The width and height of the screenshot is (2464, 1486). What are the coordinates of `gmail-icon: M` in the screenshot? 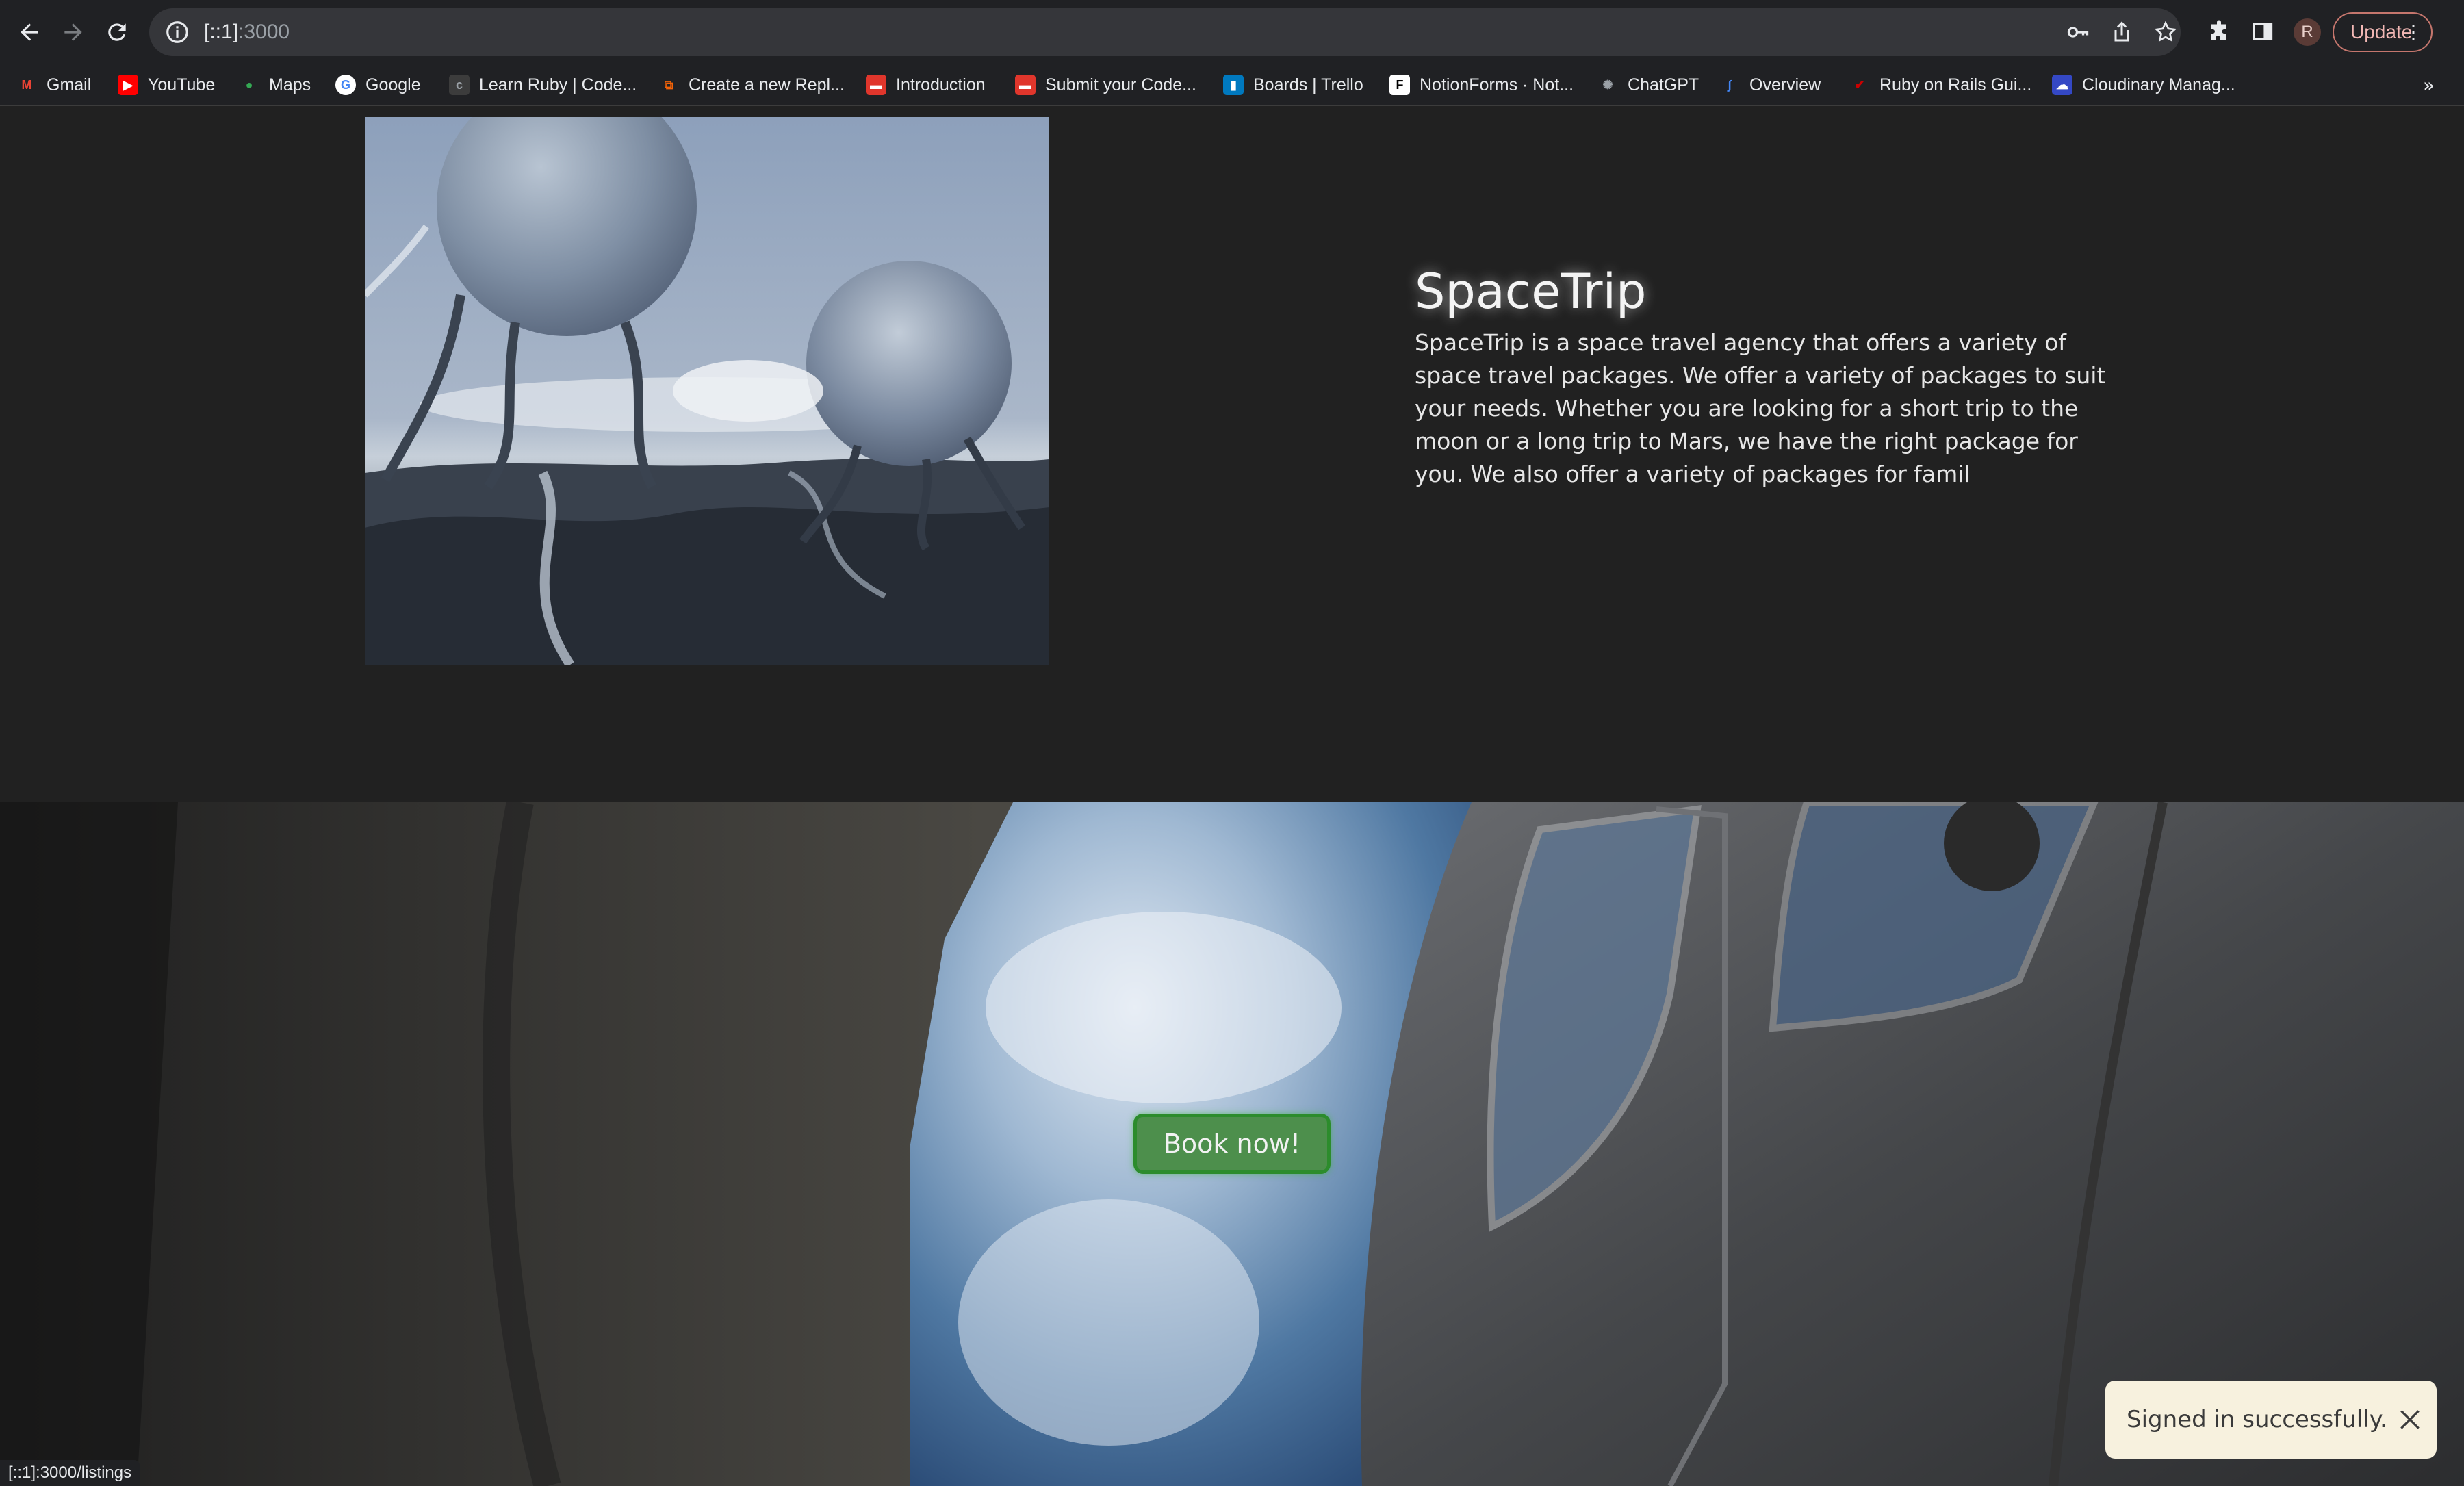 It's located at (26, 84).